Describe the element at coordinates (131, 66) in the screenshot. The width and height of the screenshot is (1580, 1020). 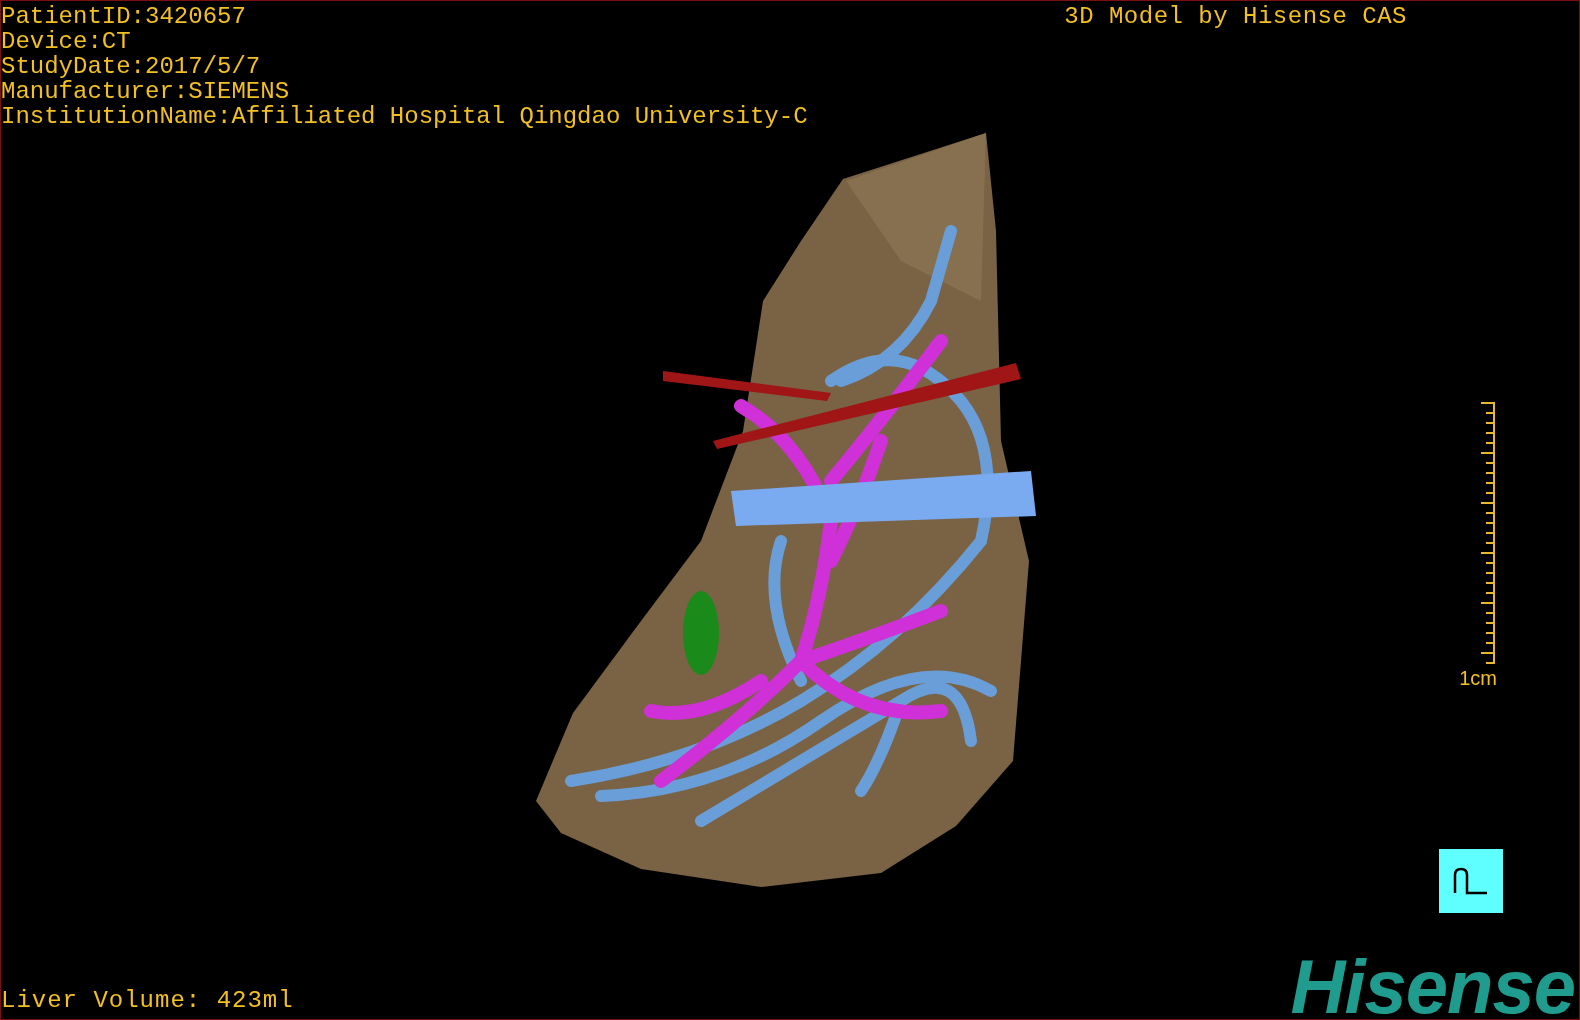
I see `study-info-text: StudyDate:2017/5/7` at that location.